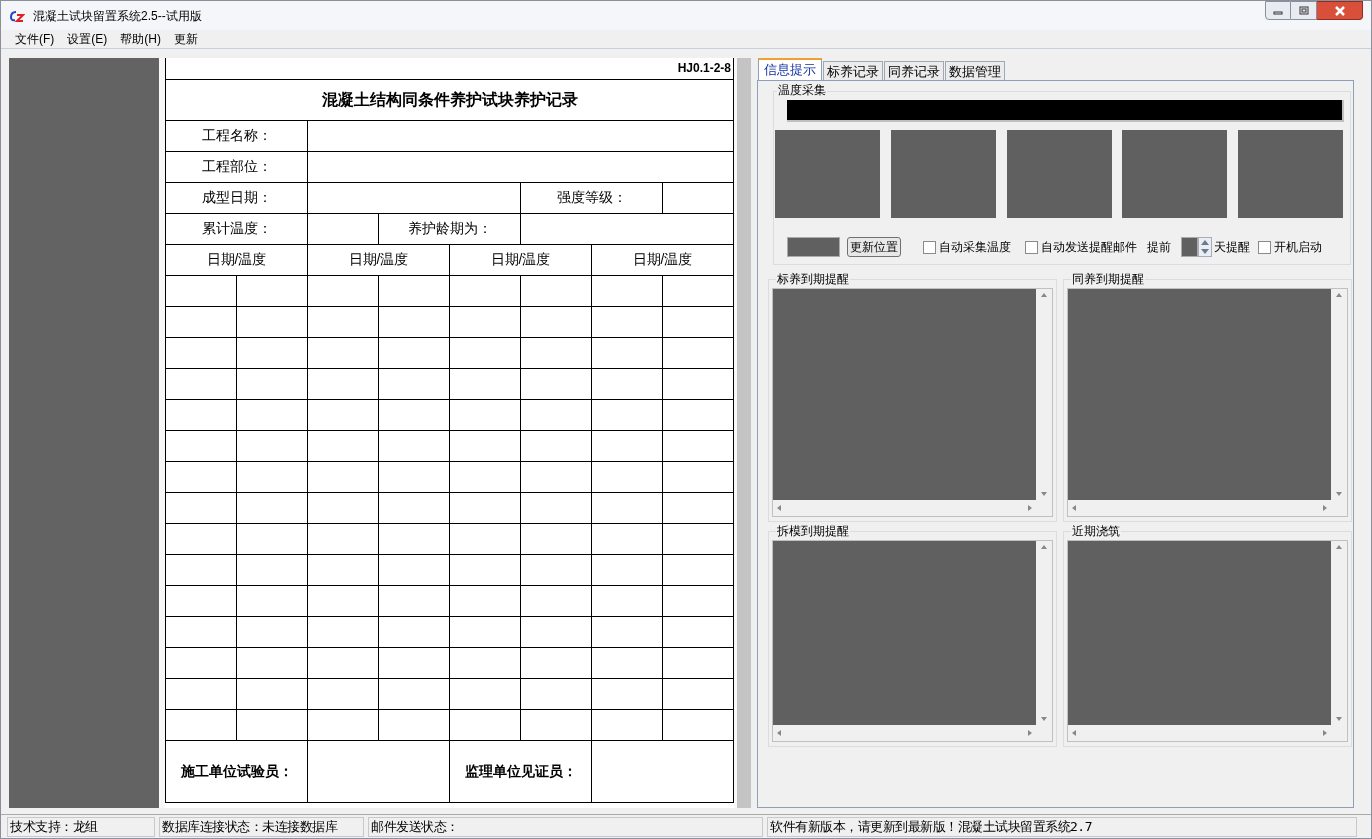 The width and height of the screenshot is (1372, 839). What do you see at coordinates (813, 531) in the screenshot?
I see `group-title: 拆模到期提醒` at bounding box center [813, 531].